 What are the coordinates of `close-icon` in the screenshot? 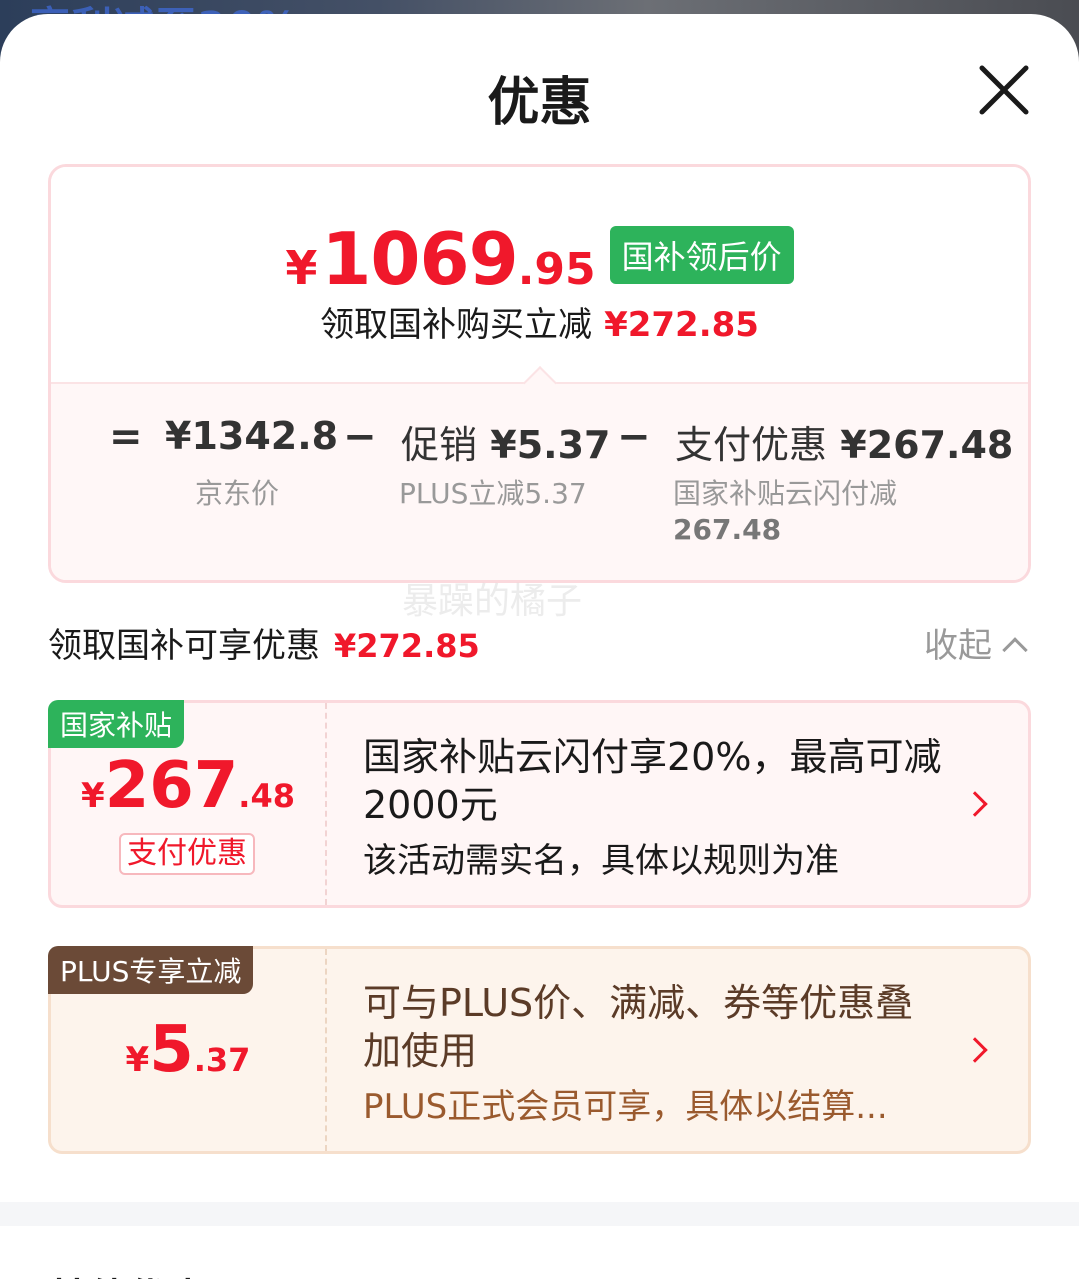 It's located at (1004, 90).